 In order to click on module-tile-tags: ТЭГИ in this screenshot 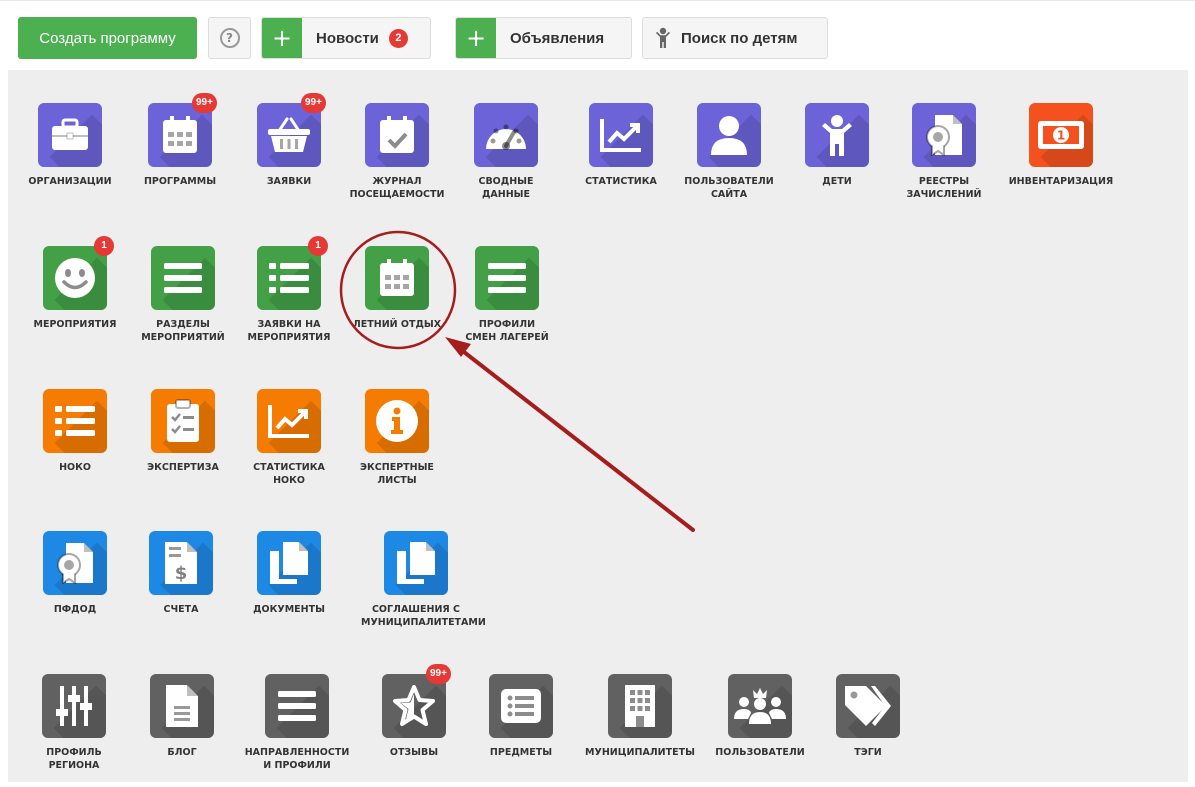, I will do `click(868, 716)`.